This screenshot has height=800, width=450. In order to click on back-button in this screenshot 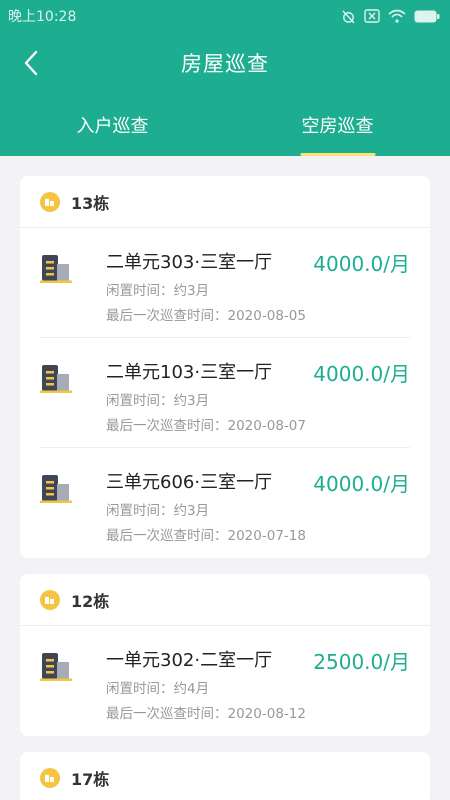, I will do `click(31, 63)`.